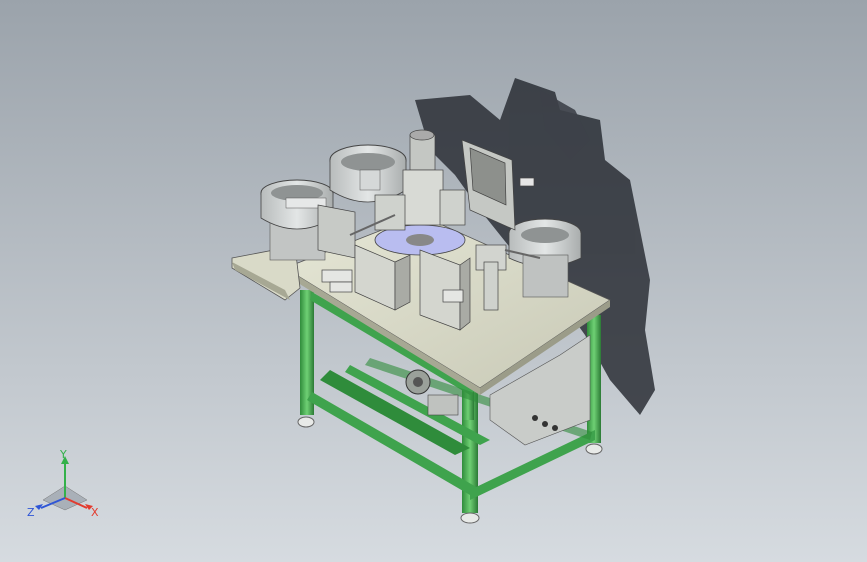  What do you see at coordinates (368, 173) in the screenshot?
I see `vibratory-bowl-center` at bounding box center [368, 173].